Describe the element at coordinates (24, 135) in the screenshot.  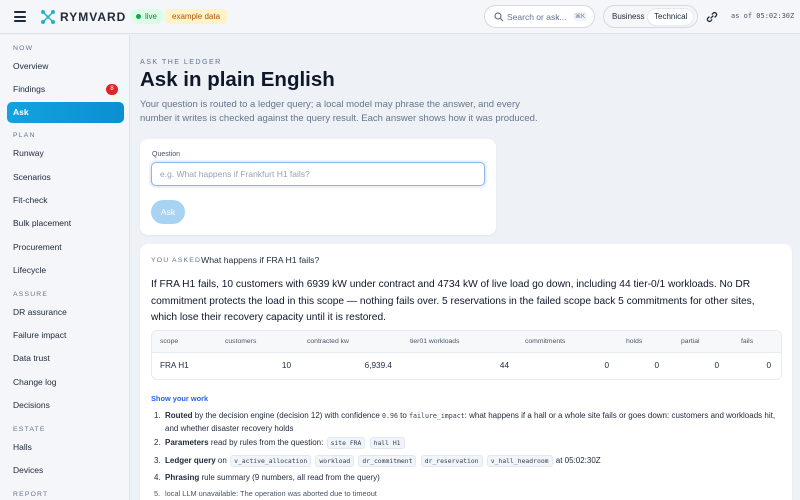
I see `section-plan: PLAN` at that location.